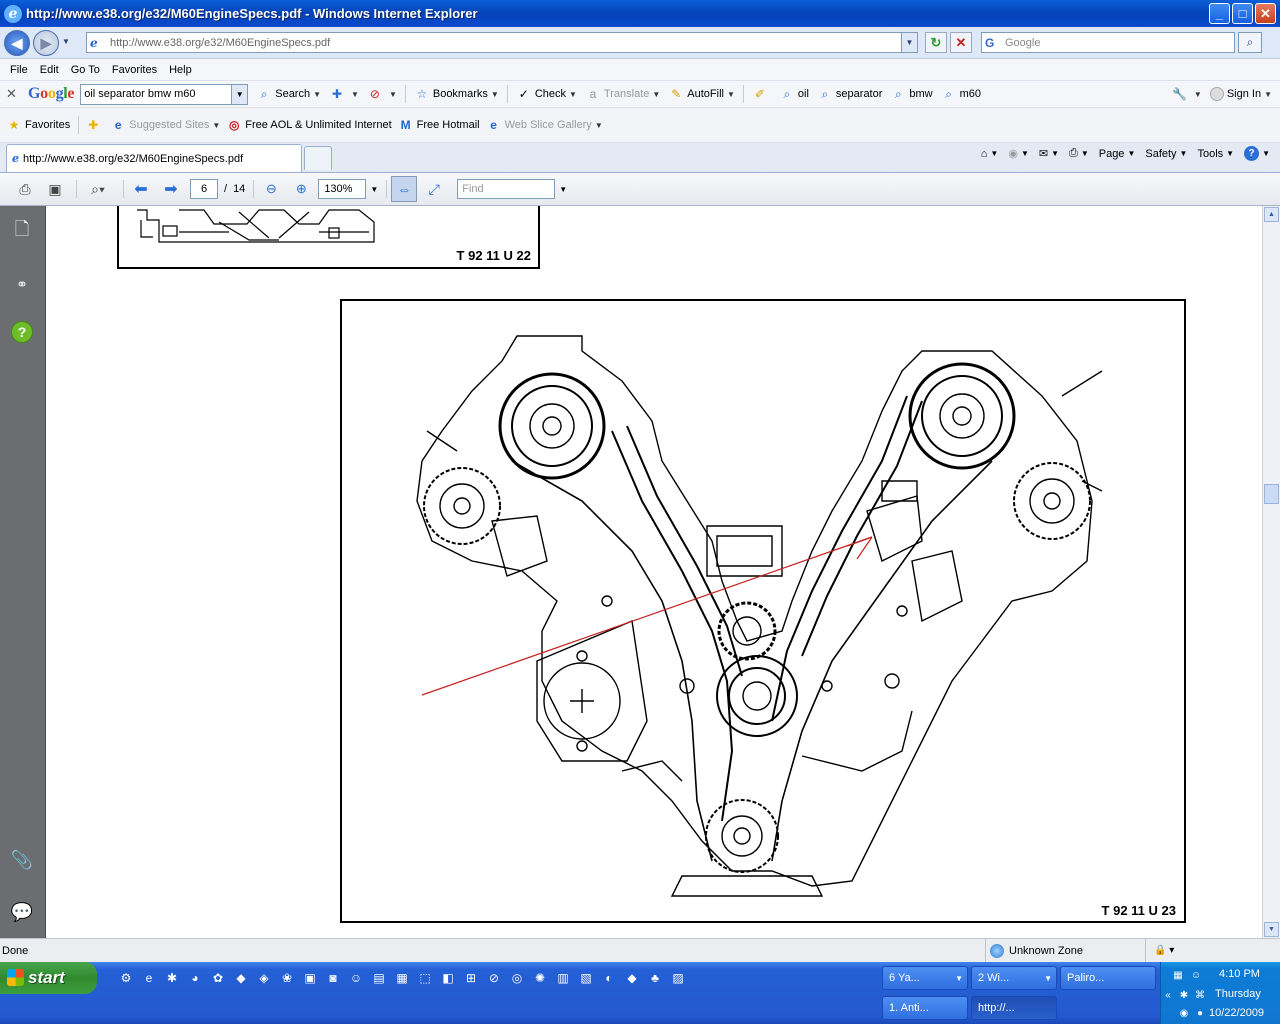 The width and height of the screenshot is (1280, 1024). What do you see at coordinates (1168, 995) in the screenshot?
I see `tray-expand-icon: «` at bounding box center [1168, 995].